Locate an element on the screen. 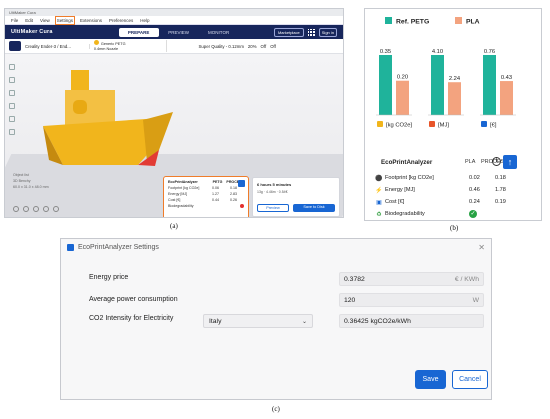 This screenshot has width=550, height=419. menu-file: File is located at coordinates (14, 20).